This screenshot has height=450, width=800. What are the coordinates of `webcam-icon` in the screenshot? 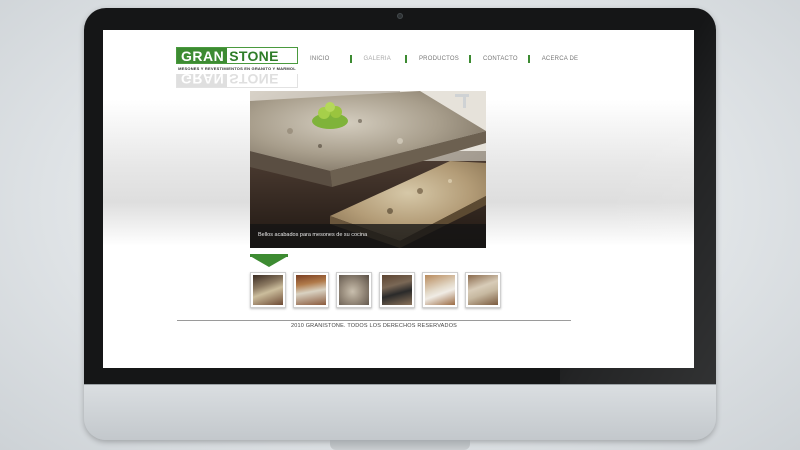 It's located at (400, 16).